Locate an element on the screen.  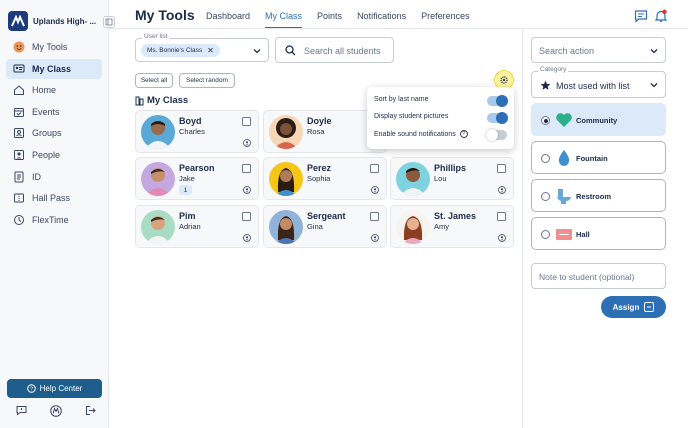
note-to-student-input: Note to student (optional) is located at coordinates (598, 276).